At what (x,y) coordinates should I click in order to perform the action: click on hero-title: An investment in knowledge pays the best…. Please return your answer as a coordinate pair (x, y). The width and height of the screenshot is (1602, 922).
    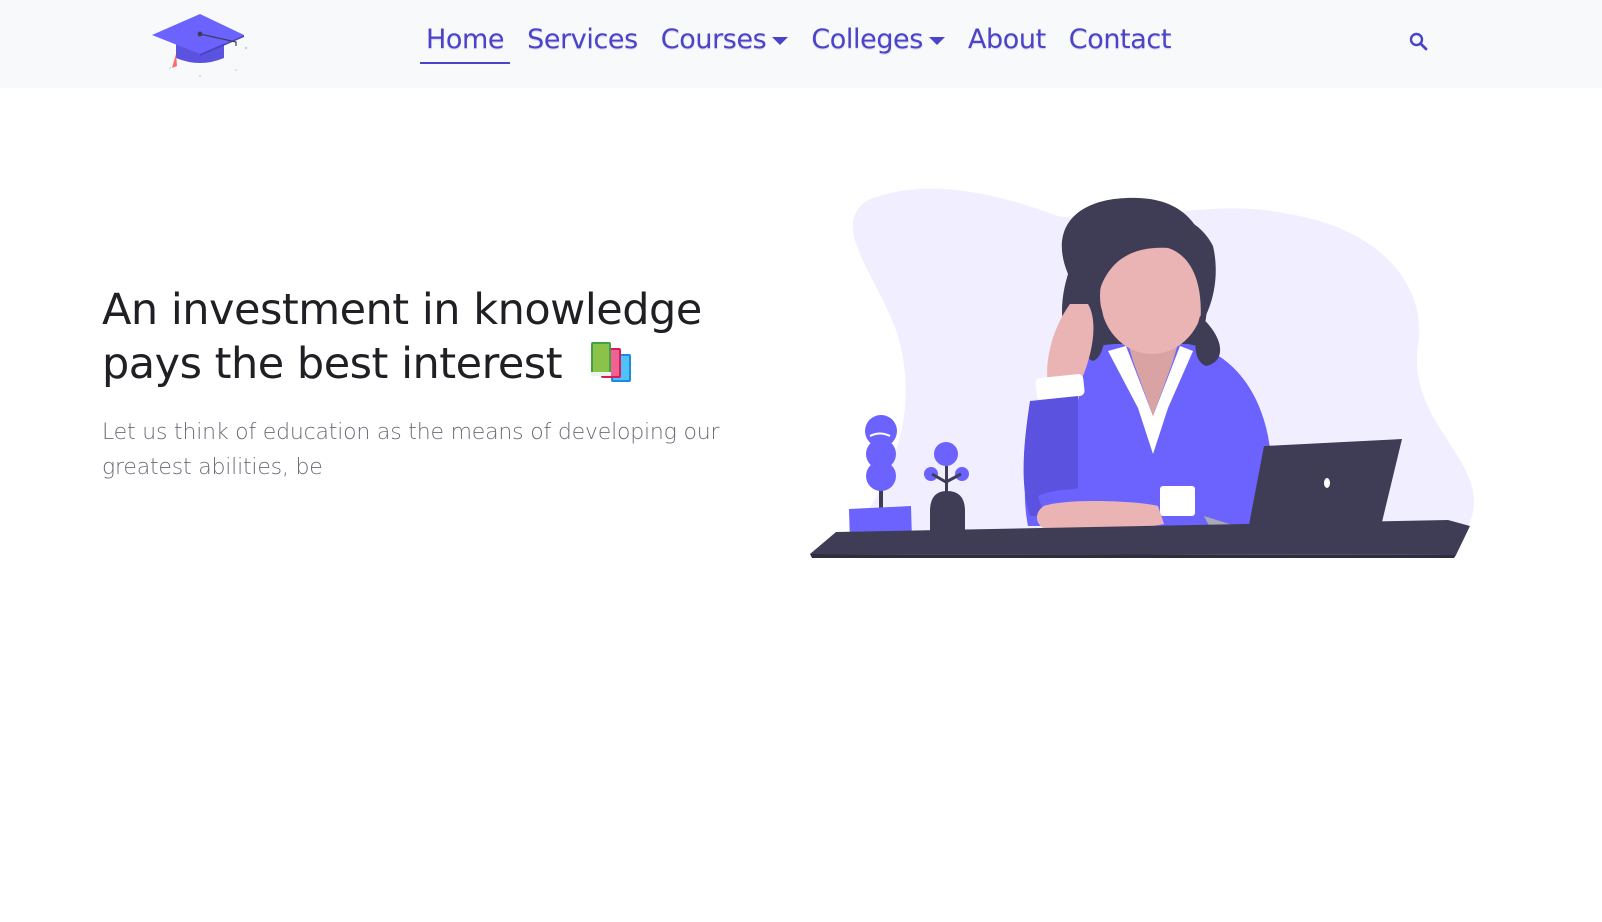
    Looking at the image, I should click on (442, 337).